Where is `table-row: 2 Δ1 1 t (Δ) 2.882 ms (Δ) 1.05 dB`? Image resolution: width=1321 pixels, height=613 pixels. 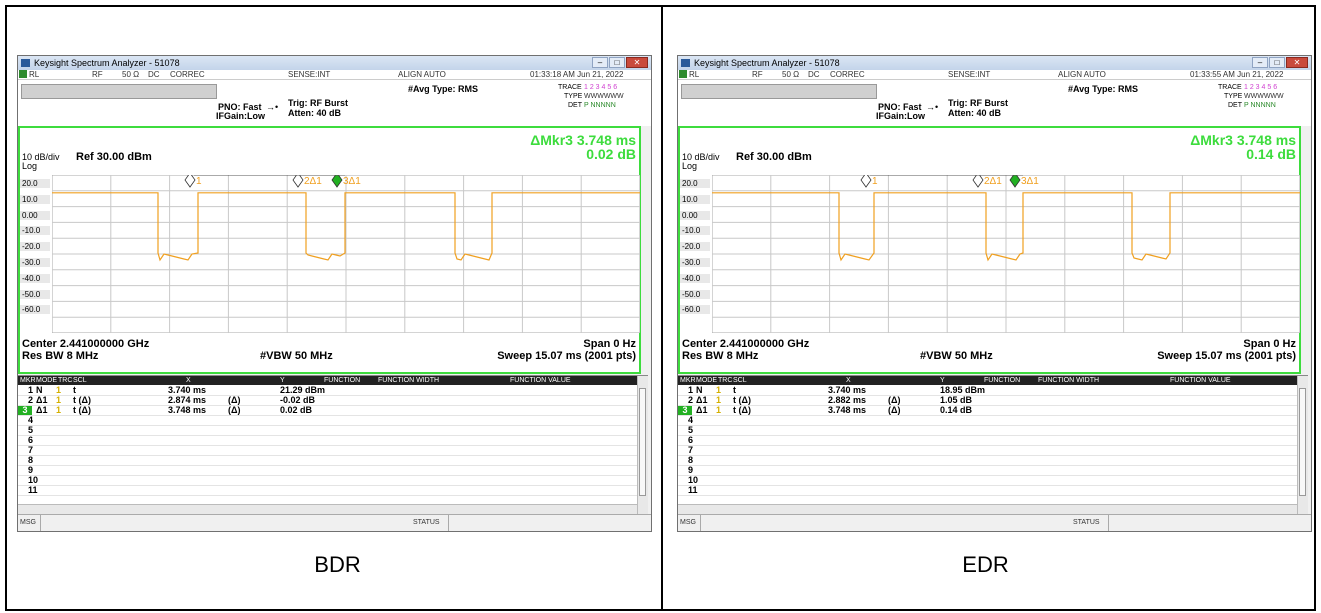
table-row: 2 Δ1 1 t (Δ) 2.882 ms (Δ) 1.05 dB is located at coordinates (988, 401).